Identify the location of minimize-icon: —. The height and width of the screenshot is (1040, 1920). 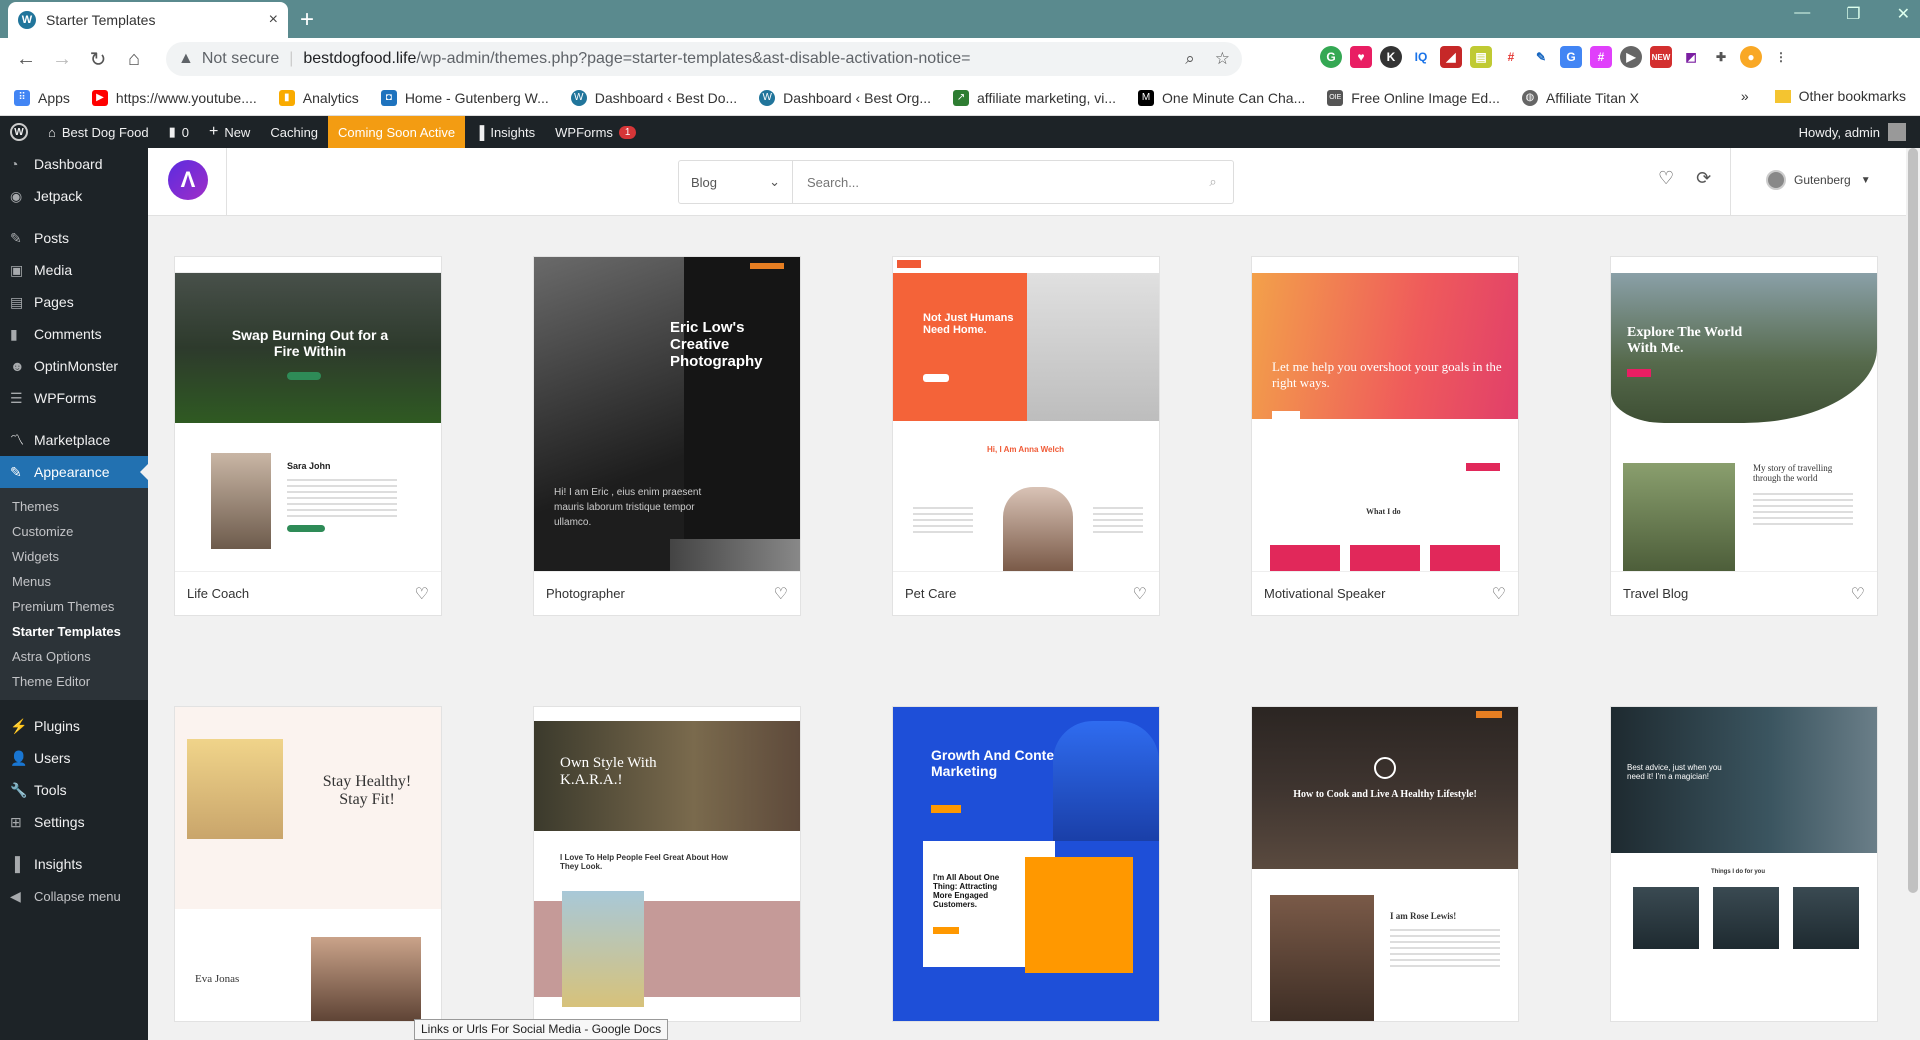
(1802, 14).